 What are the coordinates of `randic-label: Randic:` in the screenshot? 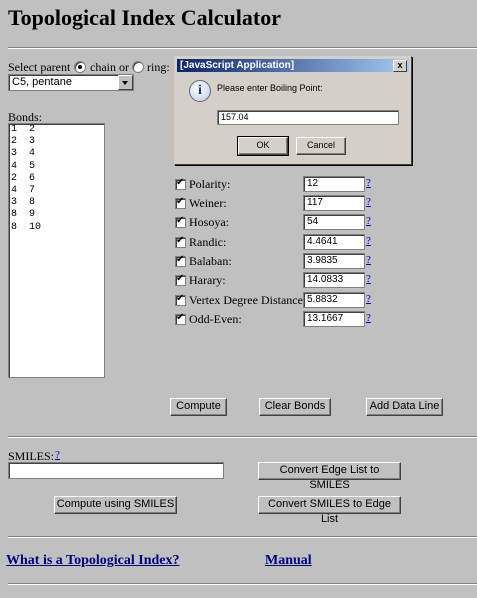 It's located at (208, 242).